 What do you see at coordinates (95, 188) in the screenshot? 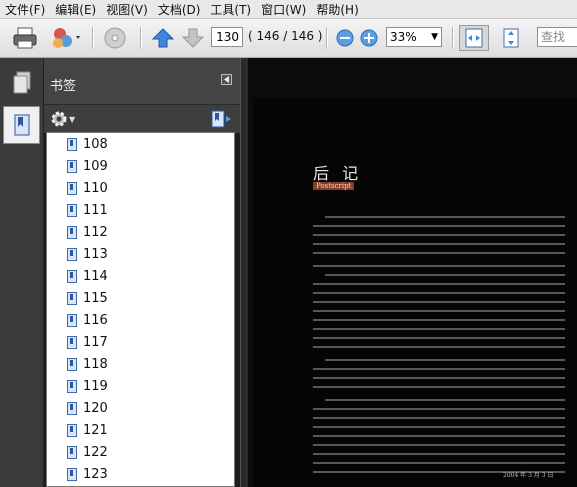
I see `bookmark-label: 110` at bounding box center [95, 188].